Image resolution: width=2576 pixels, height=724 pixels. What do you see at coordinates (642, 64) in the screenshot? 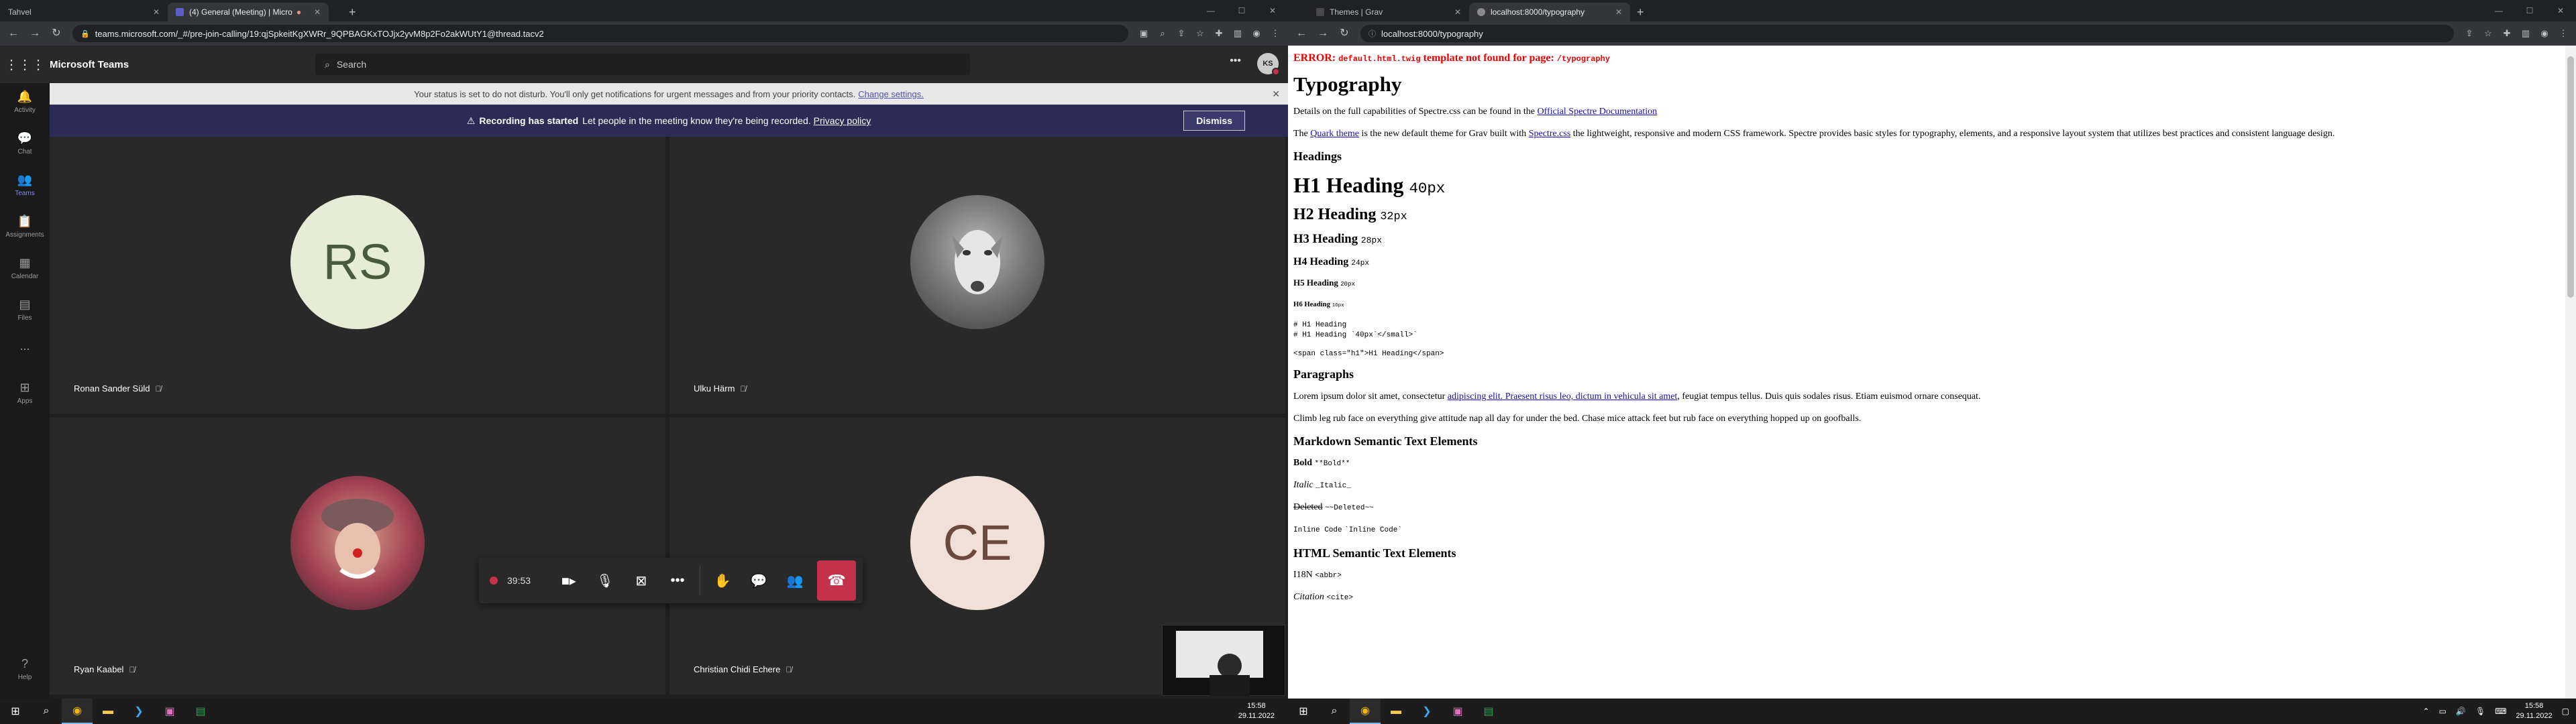
I see `search-input: ⌕ Search` at bounding box center [642, 64].